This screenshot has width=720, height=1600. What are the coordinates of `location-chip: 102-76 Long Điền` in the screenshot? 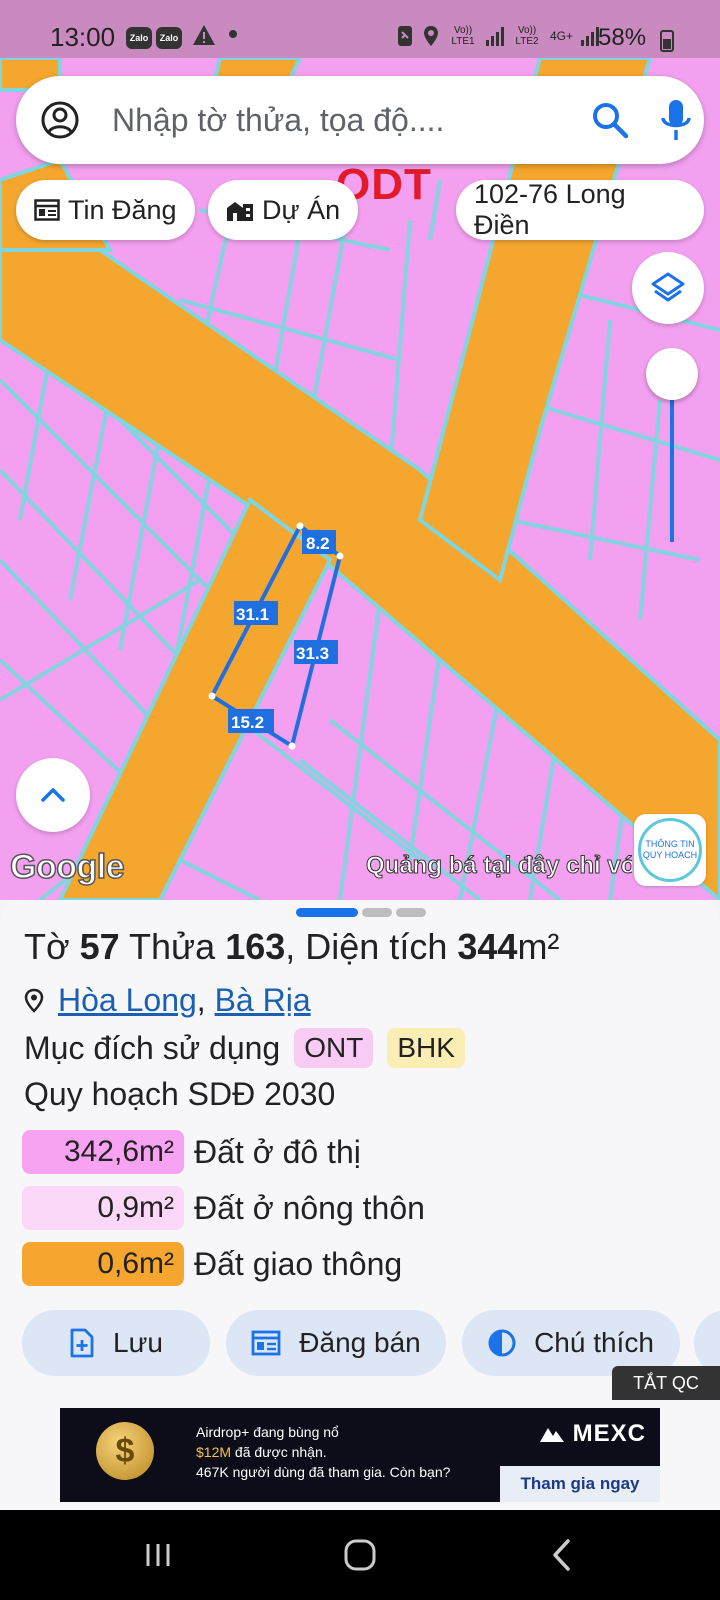 It's located at (580, 209).